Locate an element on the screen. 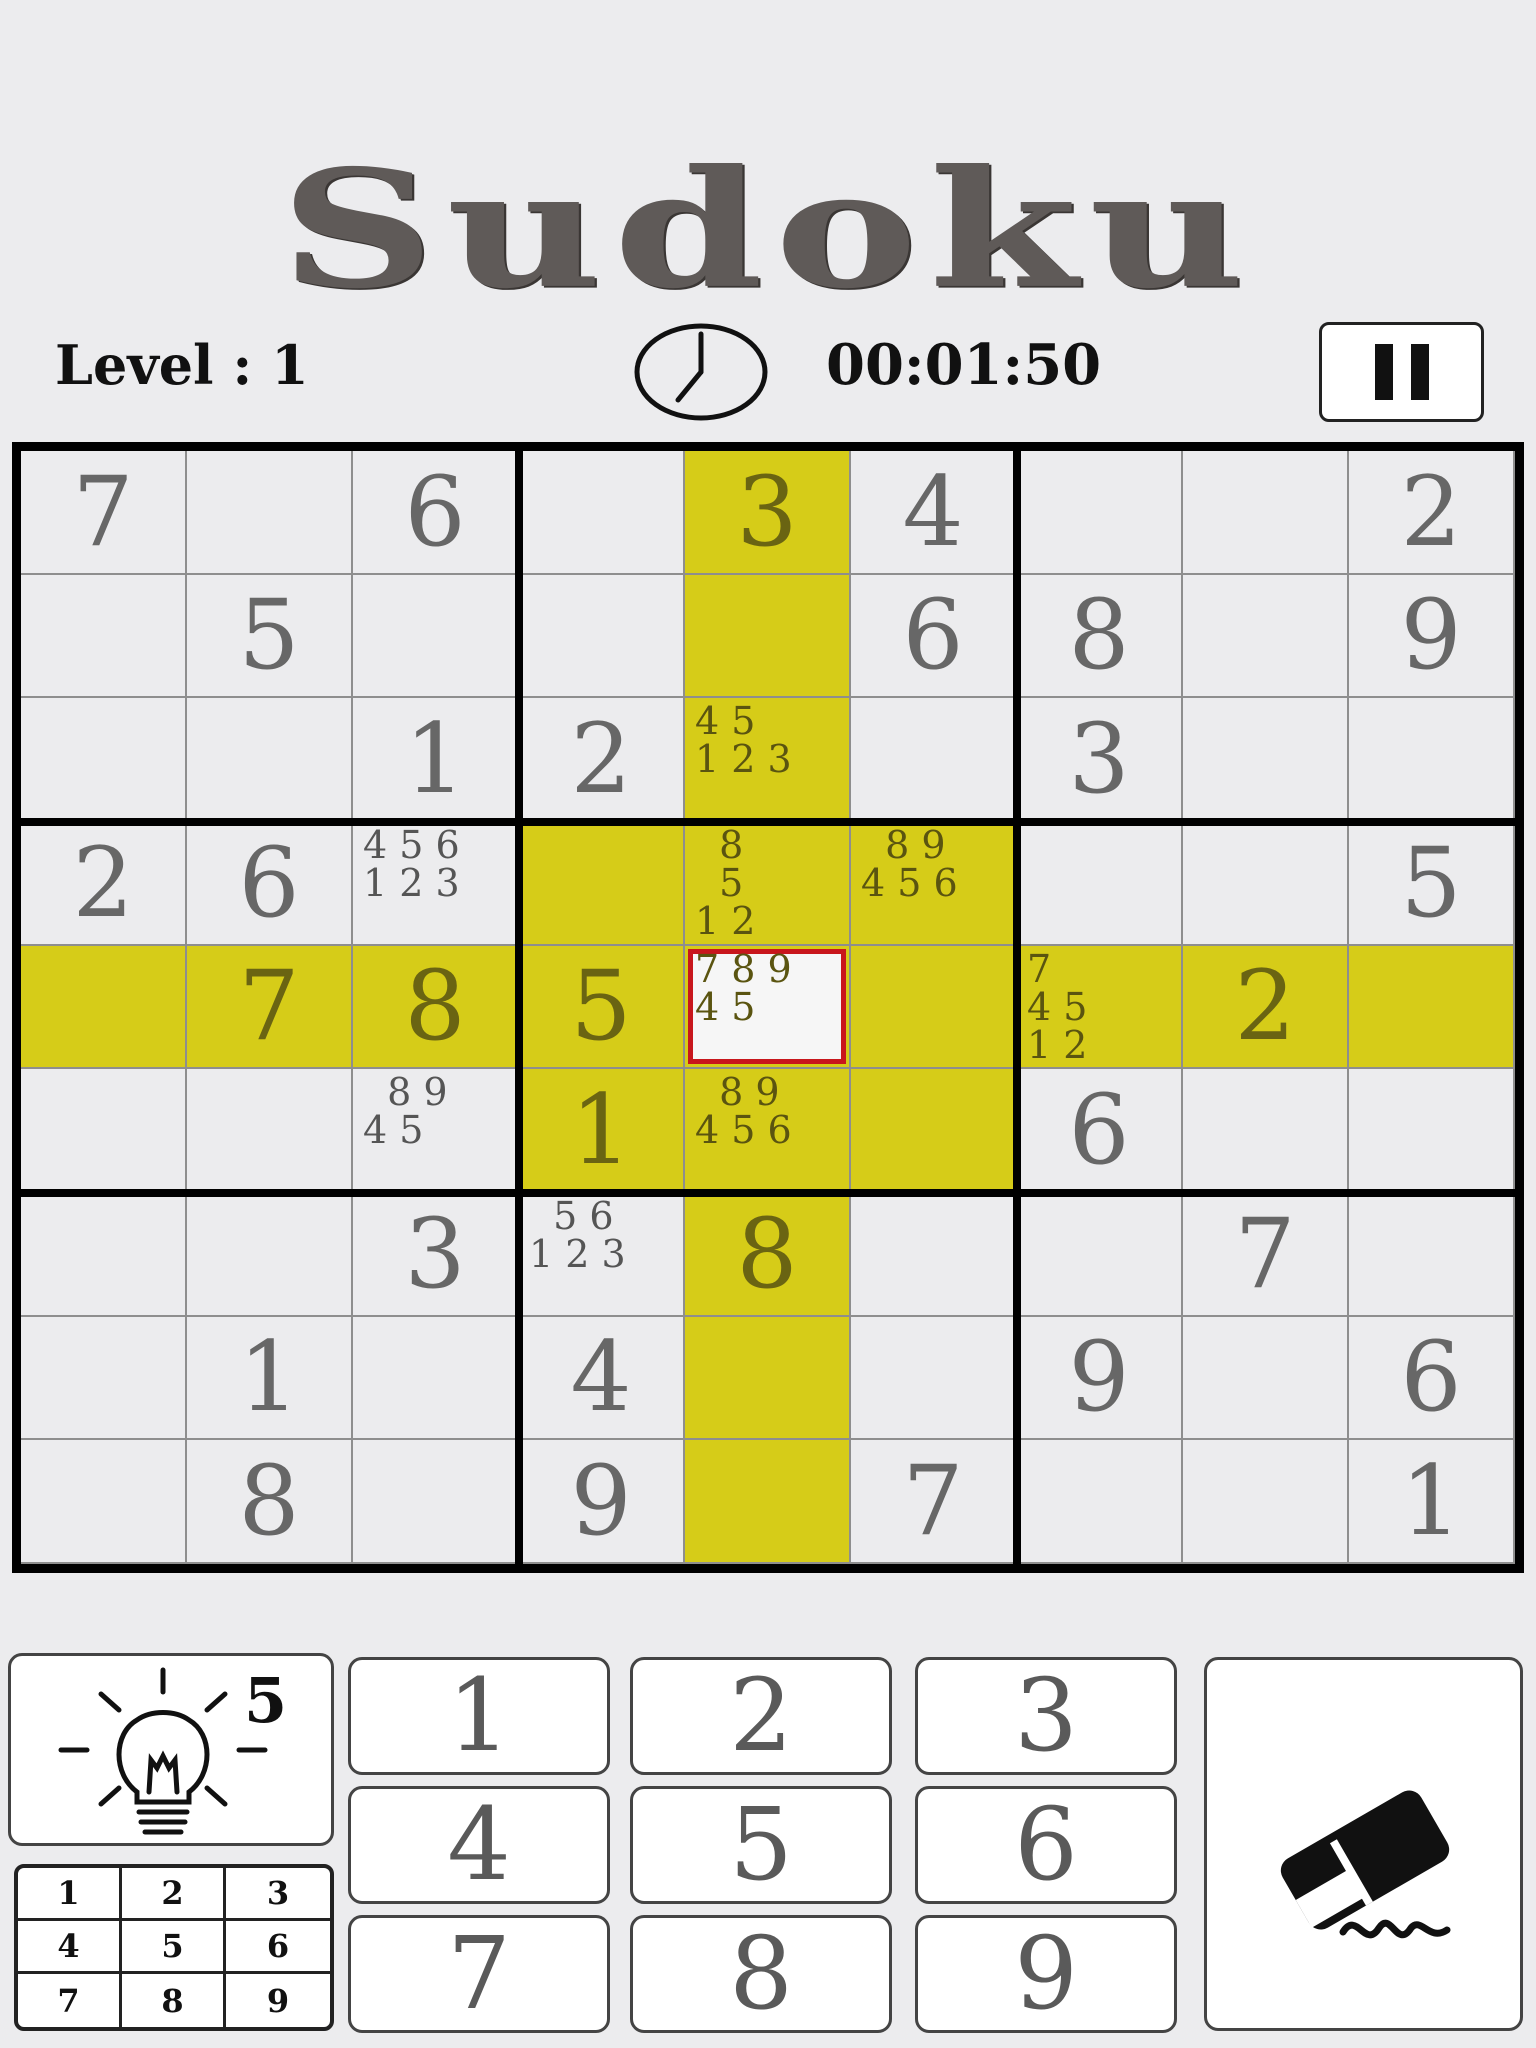 This screenshot has width=1536, height=2048. number-button-3: 3 is located at coordinates (1046, 1716).